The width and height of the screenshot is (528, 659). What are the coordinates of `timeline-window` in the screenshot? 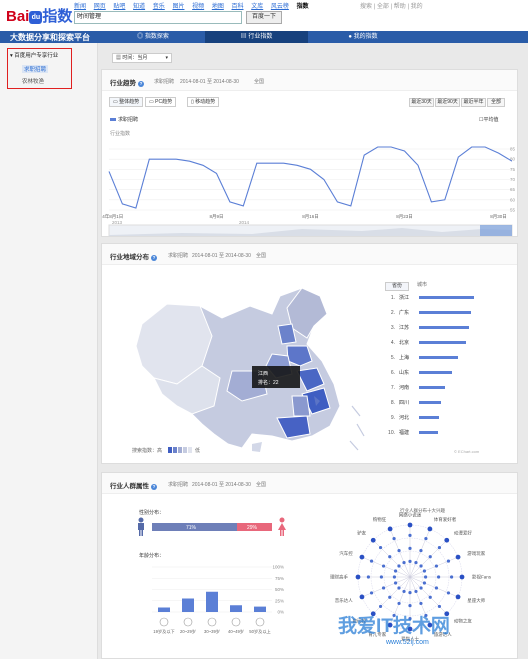 It's located at (496, 230).